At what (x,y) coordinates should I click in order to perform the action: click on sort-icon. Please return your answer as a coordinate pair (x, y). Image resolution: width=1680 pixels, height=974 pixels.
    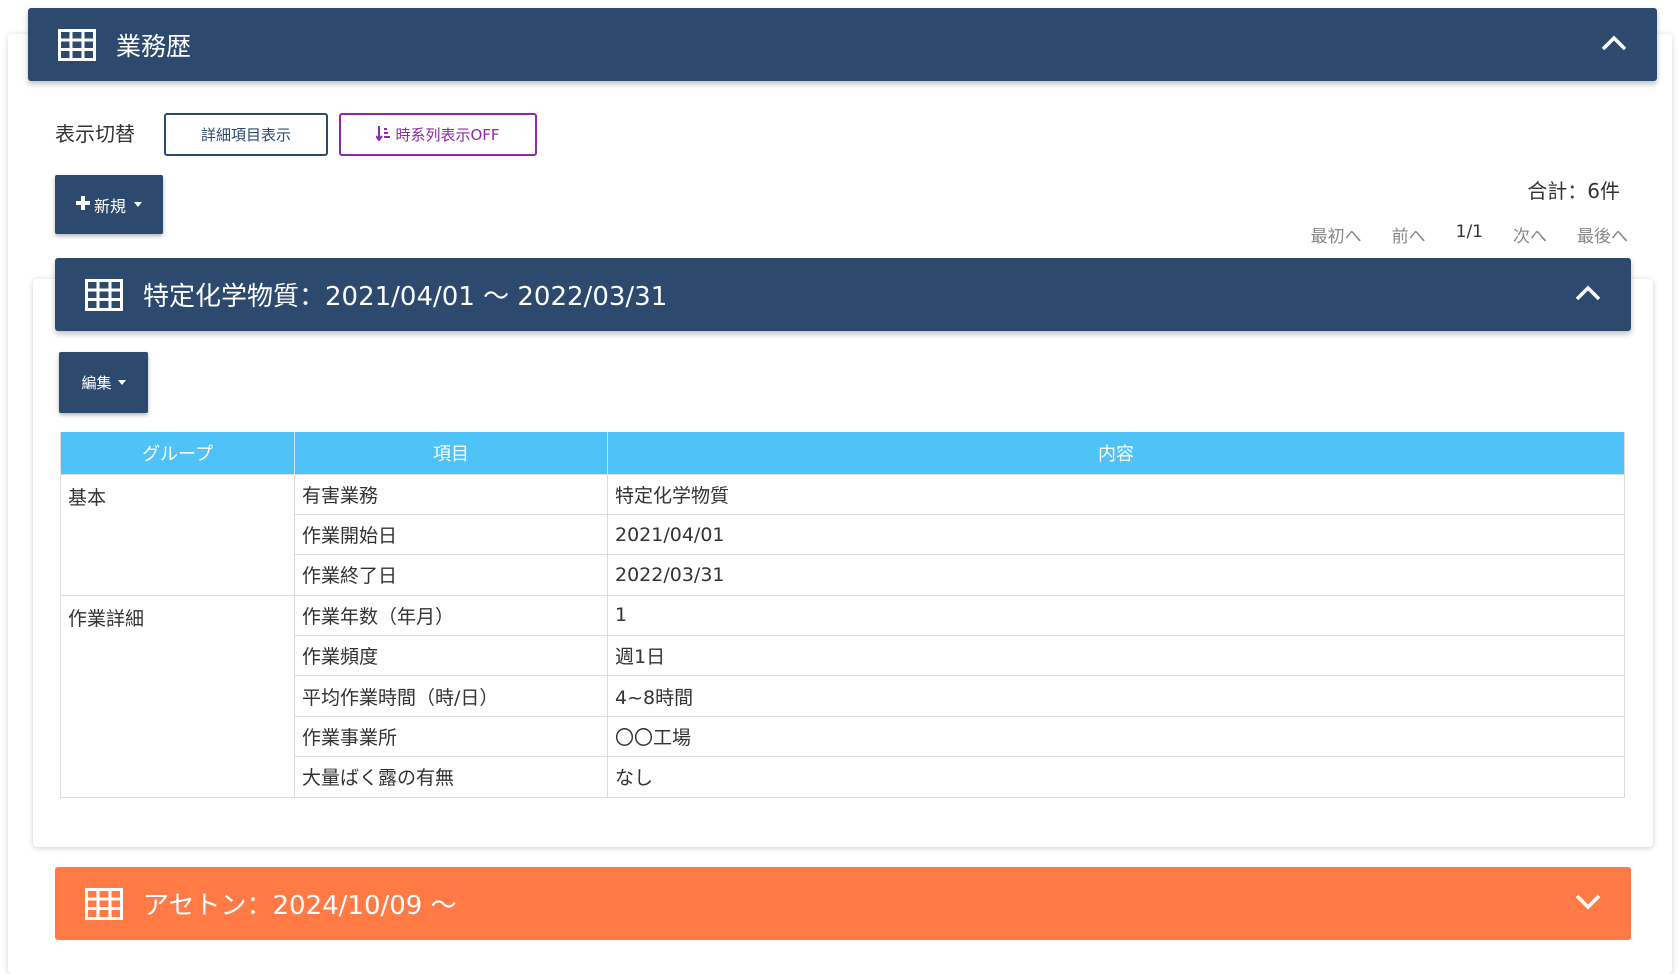
    Looking at the image, I should click on (383, 135).